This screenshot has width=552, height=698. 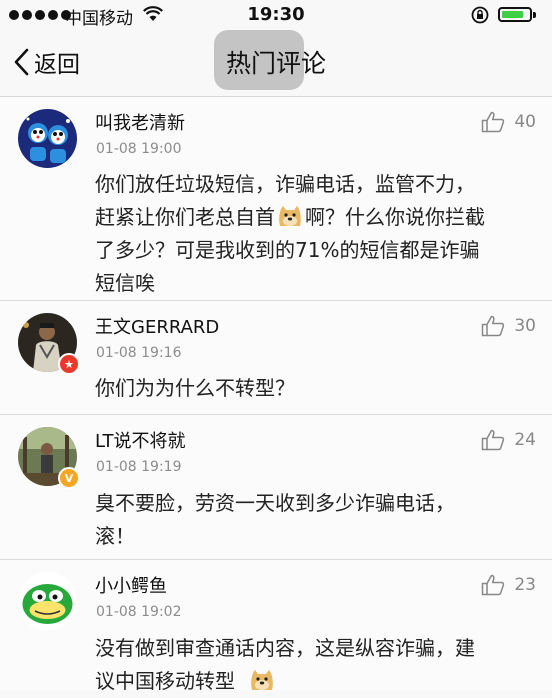 What do you see at coordinates (275, 503) in the screenshot?
I see `comment-line: 臭不要脸，劳资一天收到多少诈骗电话，` at bounding box center [275, 503].